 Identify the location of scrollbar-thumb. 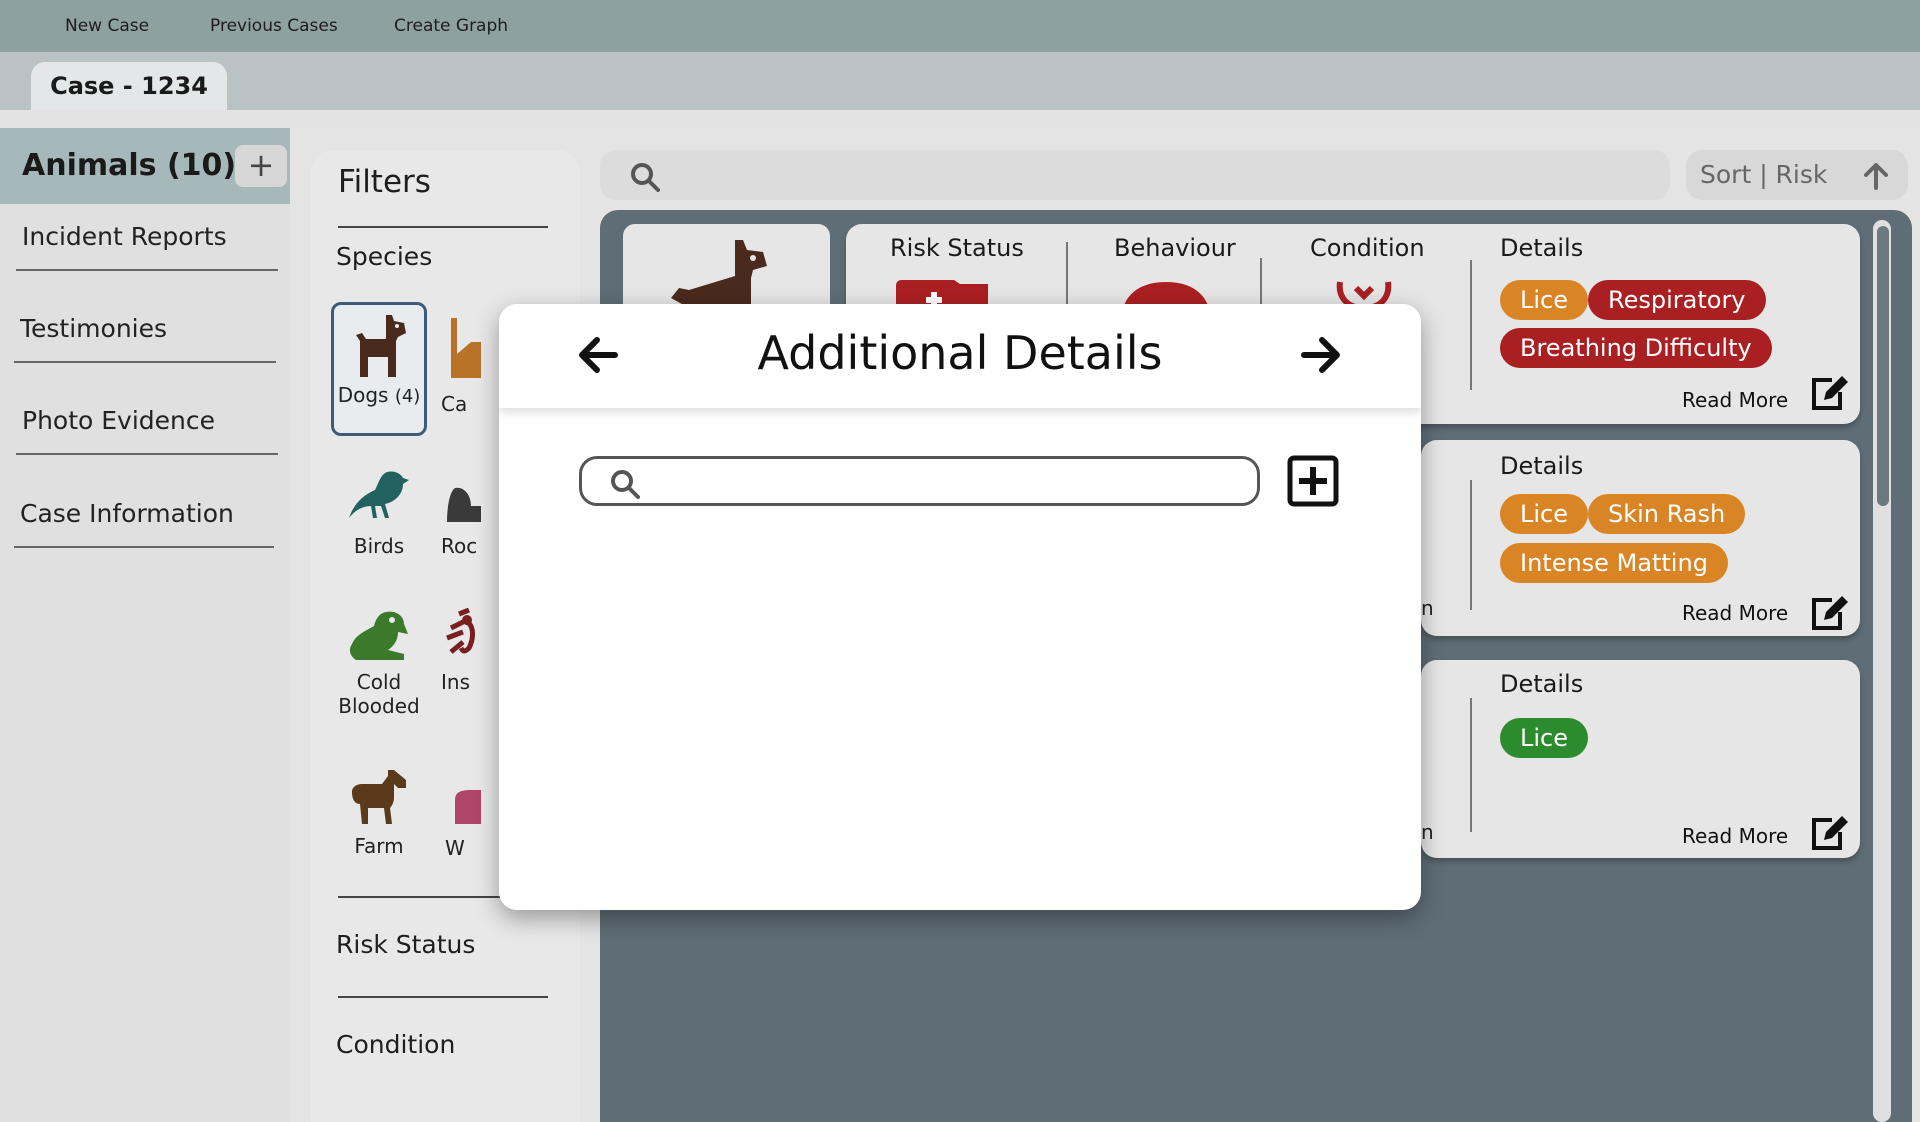
(1883, 366).